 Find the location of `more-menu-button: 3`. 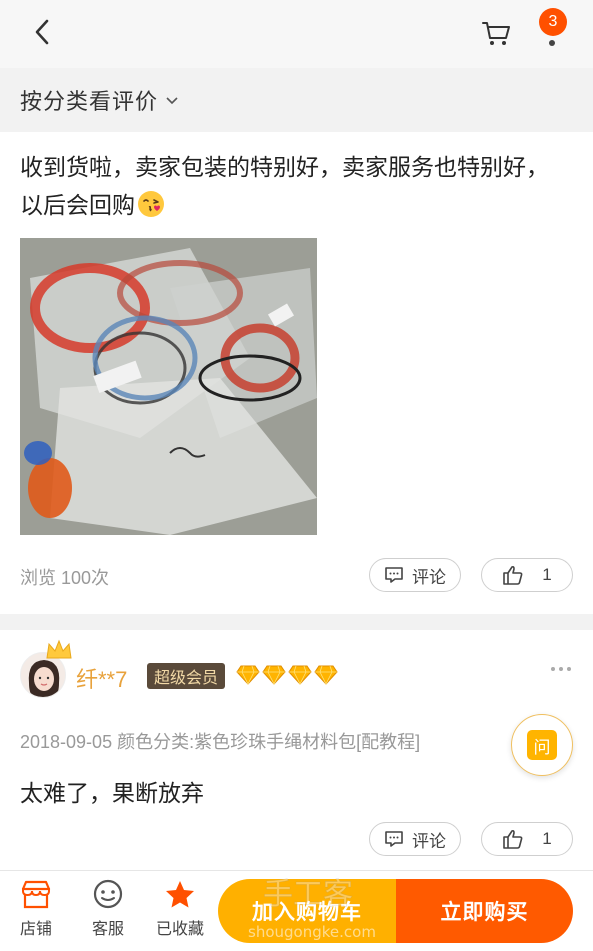

more-menu-button: 3 is located at coordinates (552, 30).